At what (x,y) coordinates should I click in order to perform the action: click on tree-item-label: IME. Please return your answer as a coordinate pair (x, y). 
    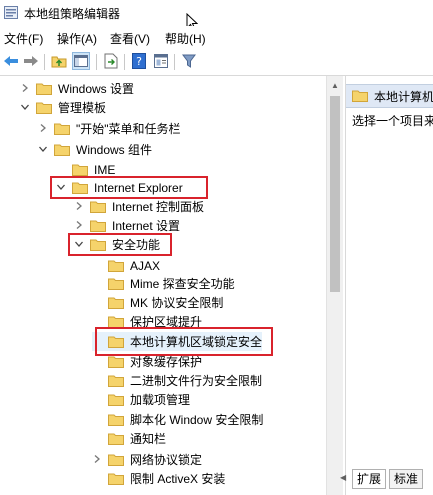
    Looking at the image, I should click on (105, 169).